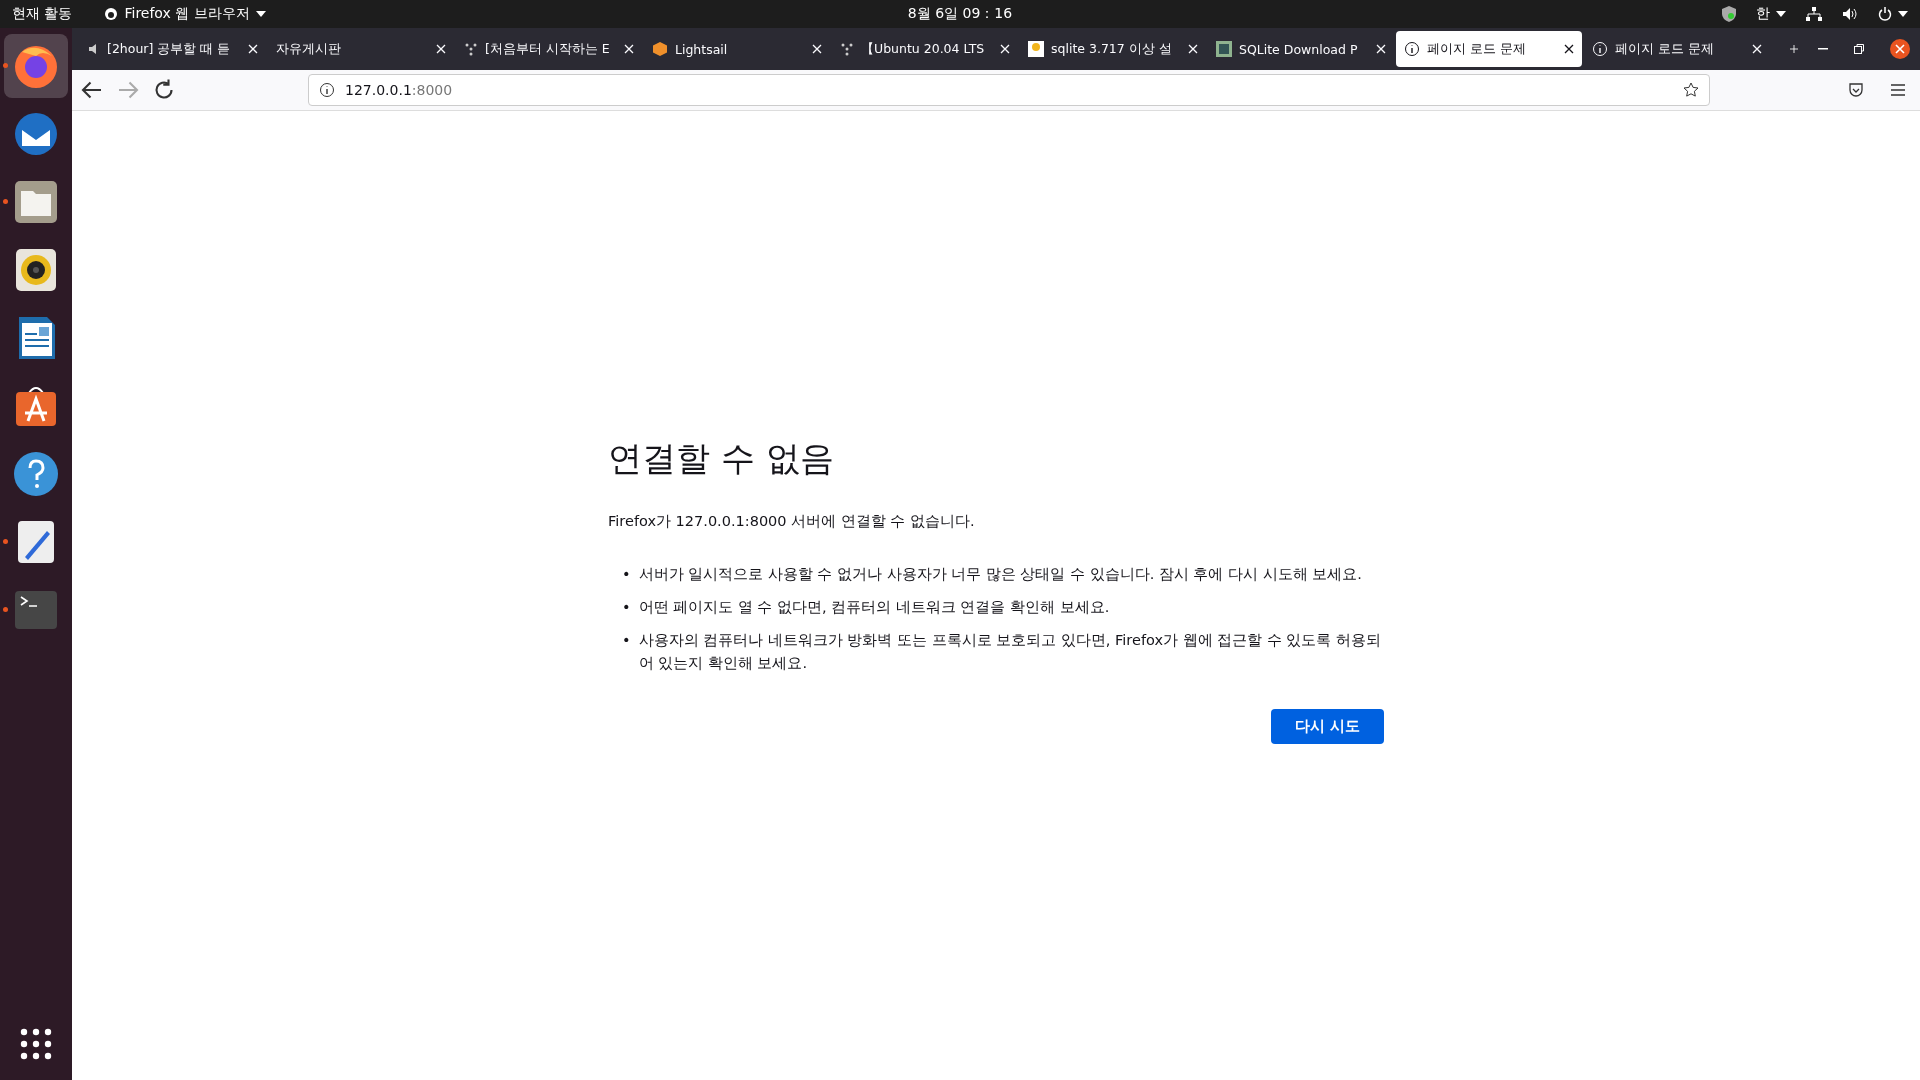  Describe the element at coordinates (1010, 652) in the screenshot. I see `suggestion-text: 사용자의 컴퓨터나 네트워크가 방화벽 또는 프록시로 보호되고 있다면, Firefox가 웹에 접근할 수 있도록 허용되어 있는지 확인해 보세요.` at that location.